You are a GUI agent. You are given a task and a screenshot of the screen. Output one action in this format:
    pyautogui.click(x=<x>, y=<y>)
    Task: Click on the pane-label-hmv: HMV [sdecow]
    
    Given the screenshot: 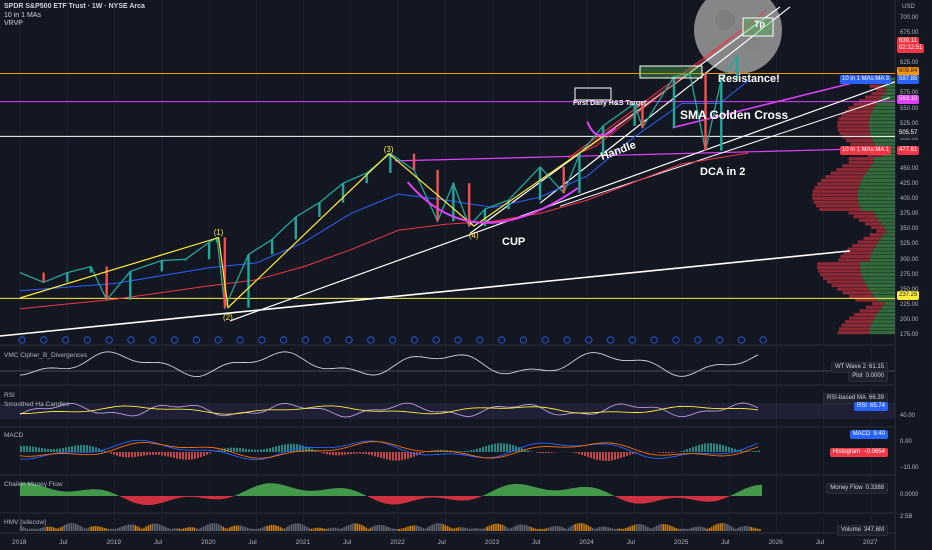 What is the action you would take?
    pyautogui.click(x=25, y=522)
    